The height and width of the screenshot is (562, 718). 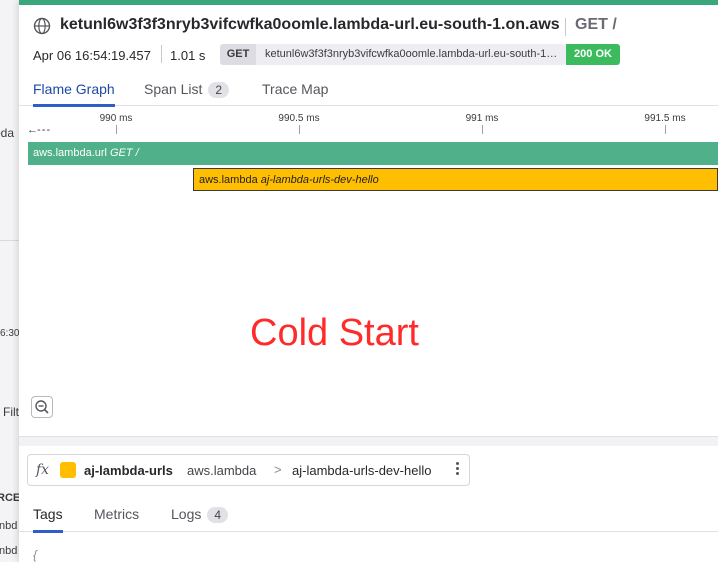 I want to click on globe-icon, so click(x=42, y=26).